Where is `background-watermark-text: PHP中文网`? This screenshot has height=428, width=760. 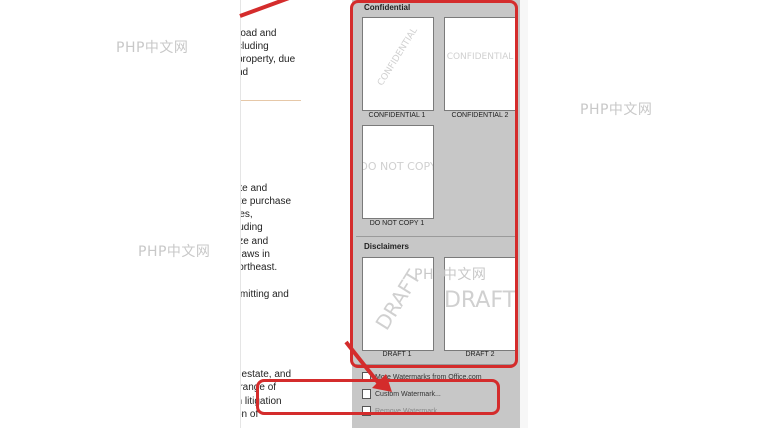
background-watermark-text: PHP中文网 is located at coordinates (450, 275).